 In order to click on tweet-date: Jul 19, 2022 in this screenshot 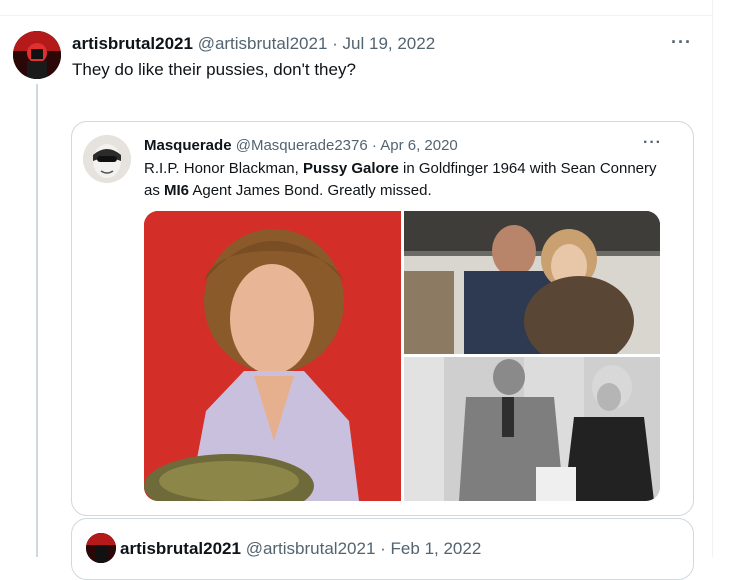, I will do `click(389, 43)`.